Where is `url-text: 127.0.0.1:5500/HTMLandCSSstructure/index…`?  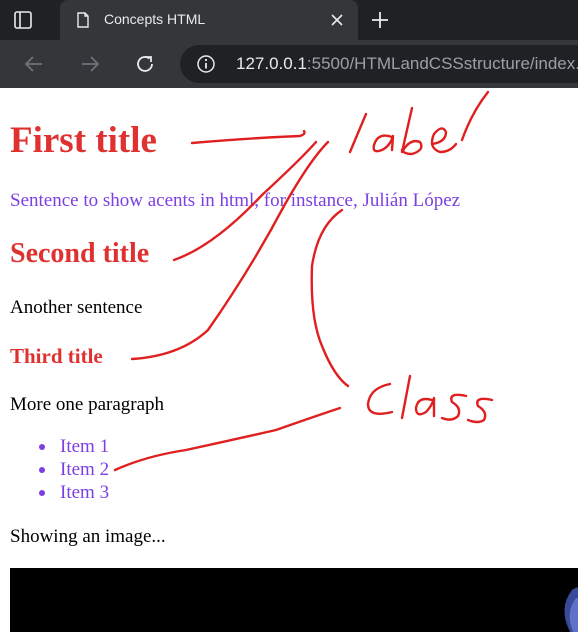
url-text: 127.0.0.1:5500/HTMLandCSSstructure/index… is located at coordinates (407, 64).